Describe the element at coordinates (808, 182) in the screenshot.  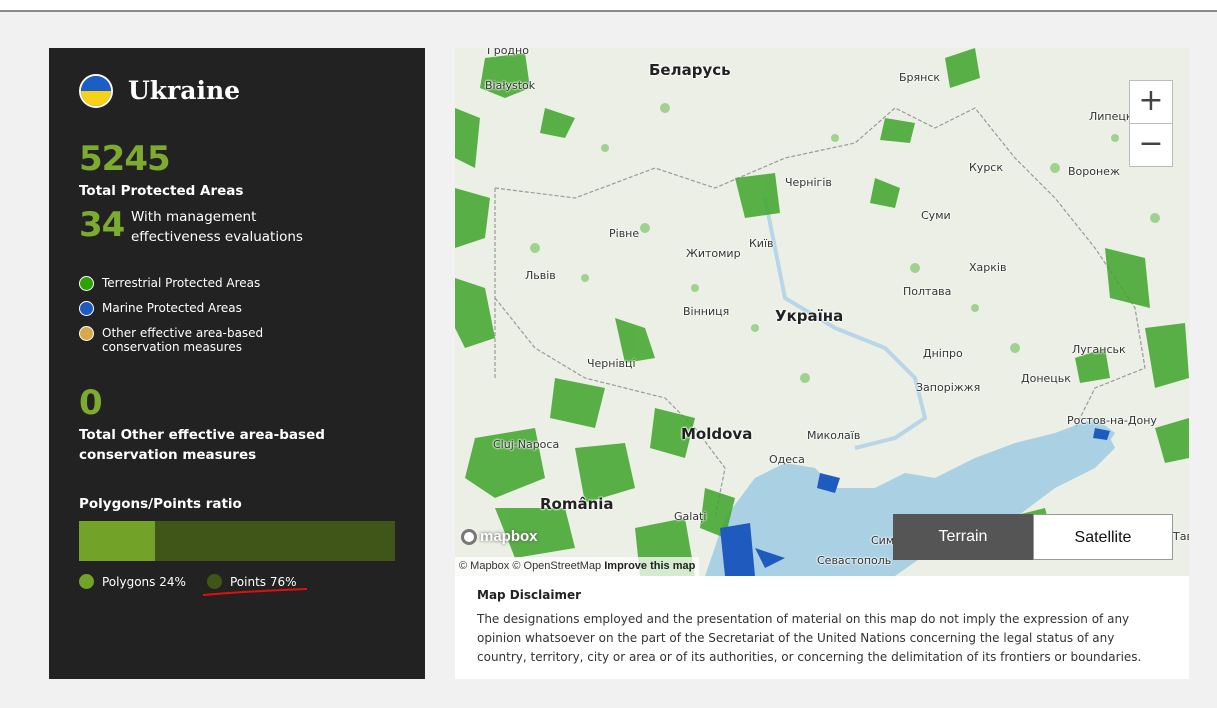
I see `place-label: Чернігів` at that location.